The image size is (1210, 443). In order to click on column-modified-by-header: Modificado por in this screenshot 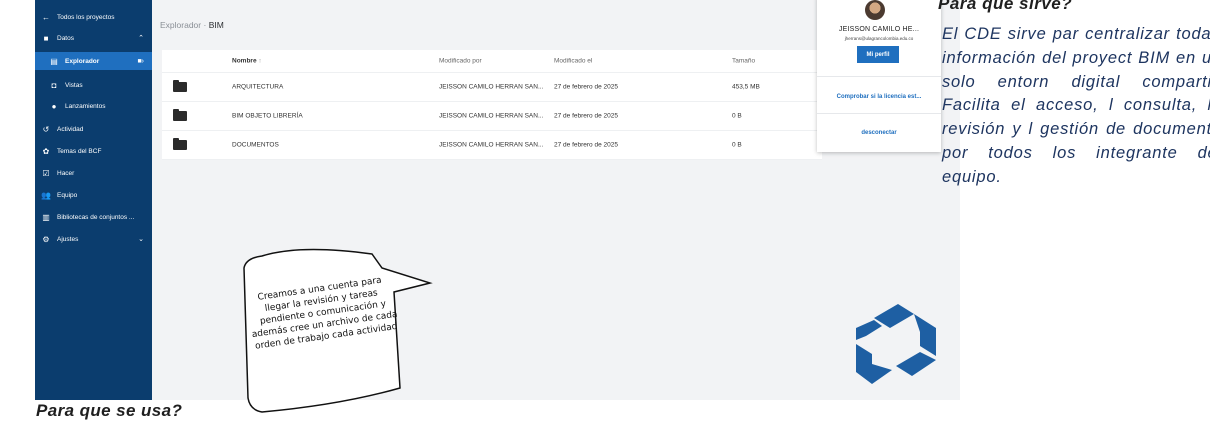, I will do `click(460, 61)`.